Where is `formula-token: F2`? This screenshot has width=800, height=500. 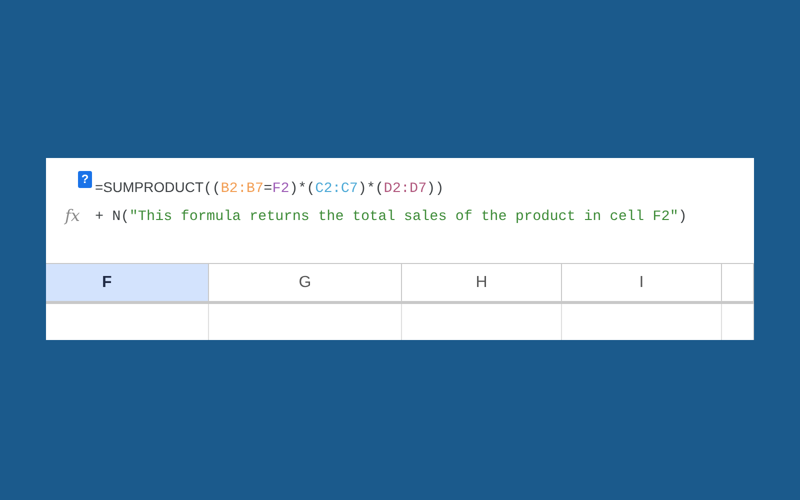
formula-token: F2 is located at coordinates (281, 189).